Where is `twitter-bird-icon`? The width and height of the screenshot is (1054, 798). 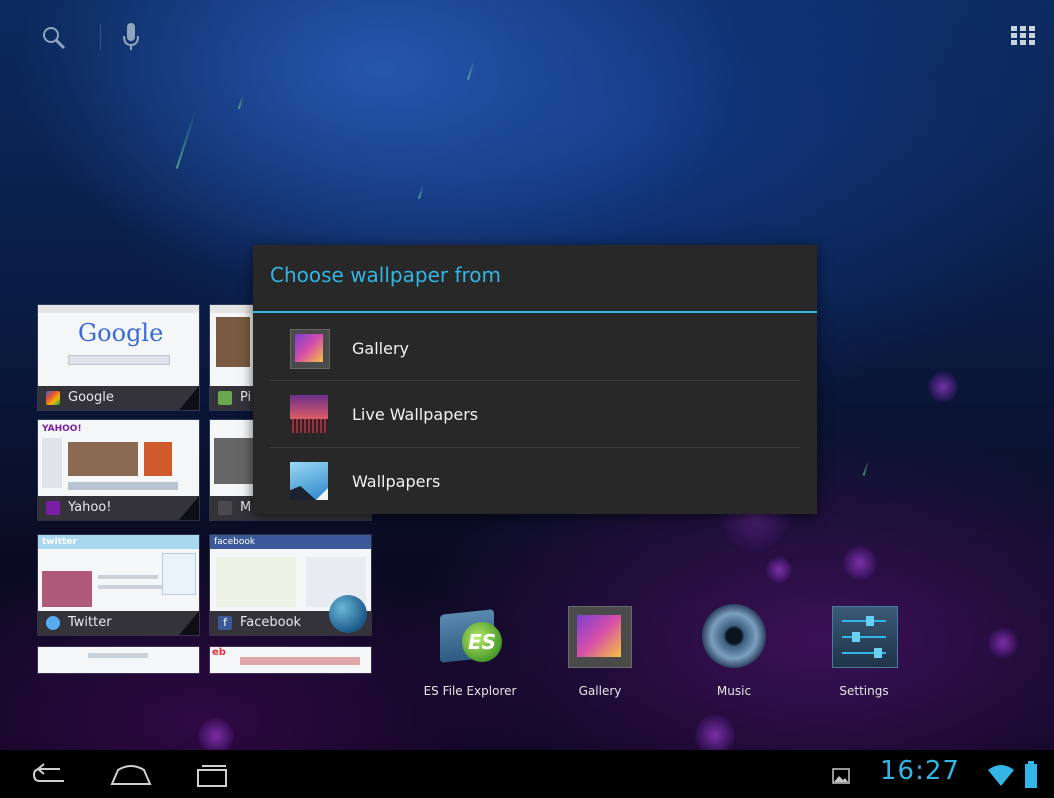 twitter-bird-icon is located at coordinates (53, 623).